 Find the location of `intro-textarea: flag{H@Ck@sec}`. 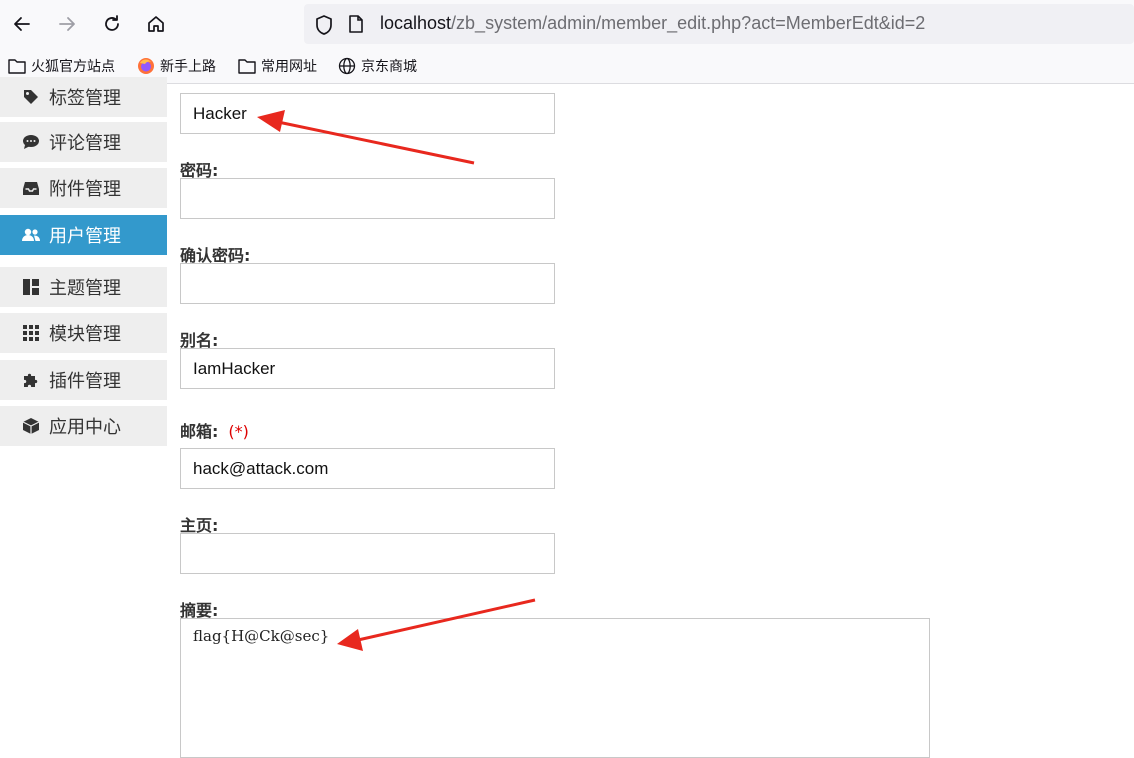

intro-textarea: flag{H@Ck@sec} is located at coordinates (555, 688).